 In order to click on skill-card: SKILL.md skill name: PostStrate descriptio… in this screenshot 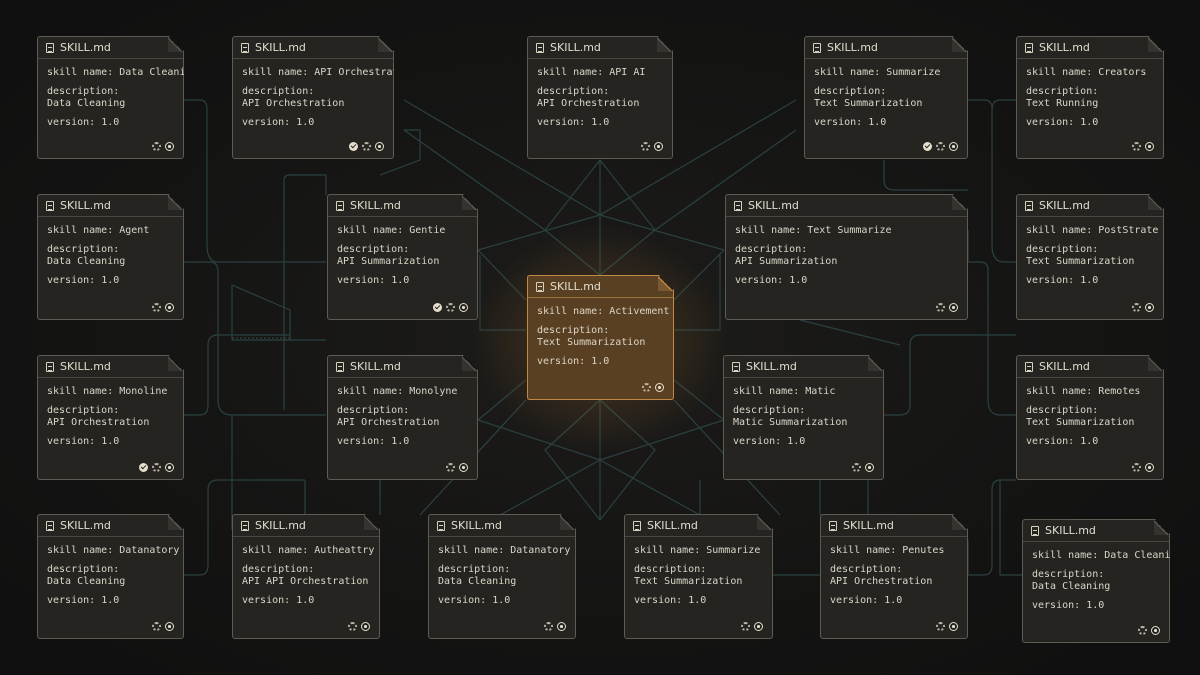, I will do `click(1090, 257)`.